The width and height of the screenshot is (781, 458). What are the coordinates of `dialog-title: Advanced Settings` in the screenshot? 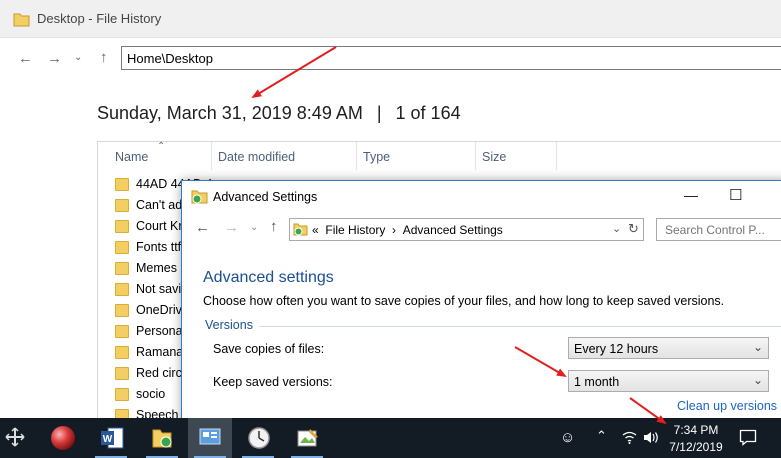 It's located at (265, 197).